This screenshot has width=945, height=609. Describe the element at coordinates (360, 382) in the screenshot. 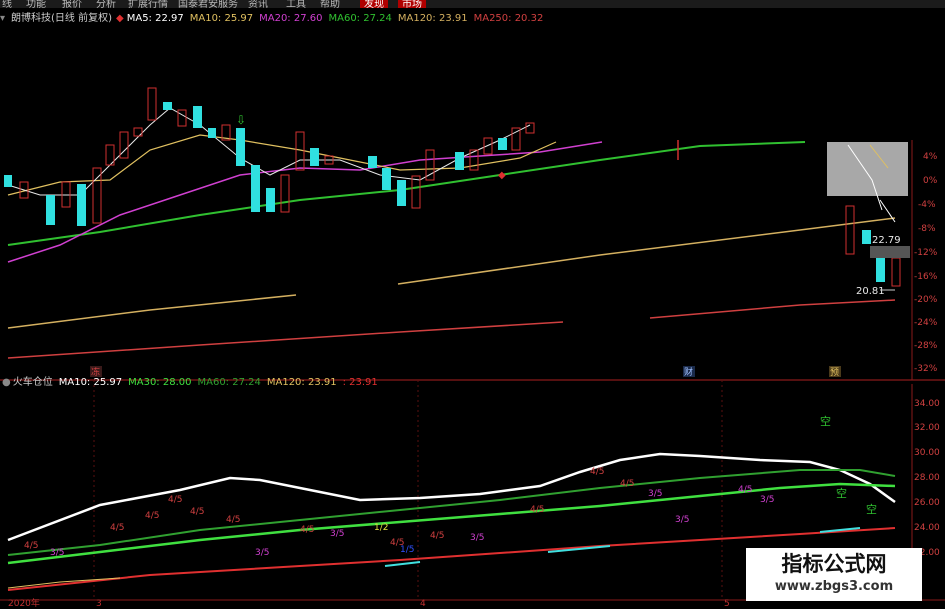

I see `sub-extra-label: : 23.91` at that location.